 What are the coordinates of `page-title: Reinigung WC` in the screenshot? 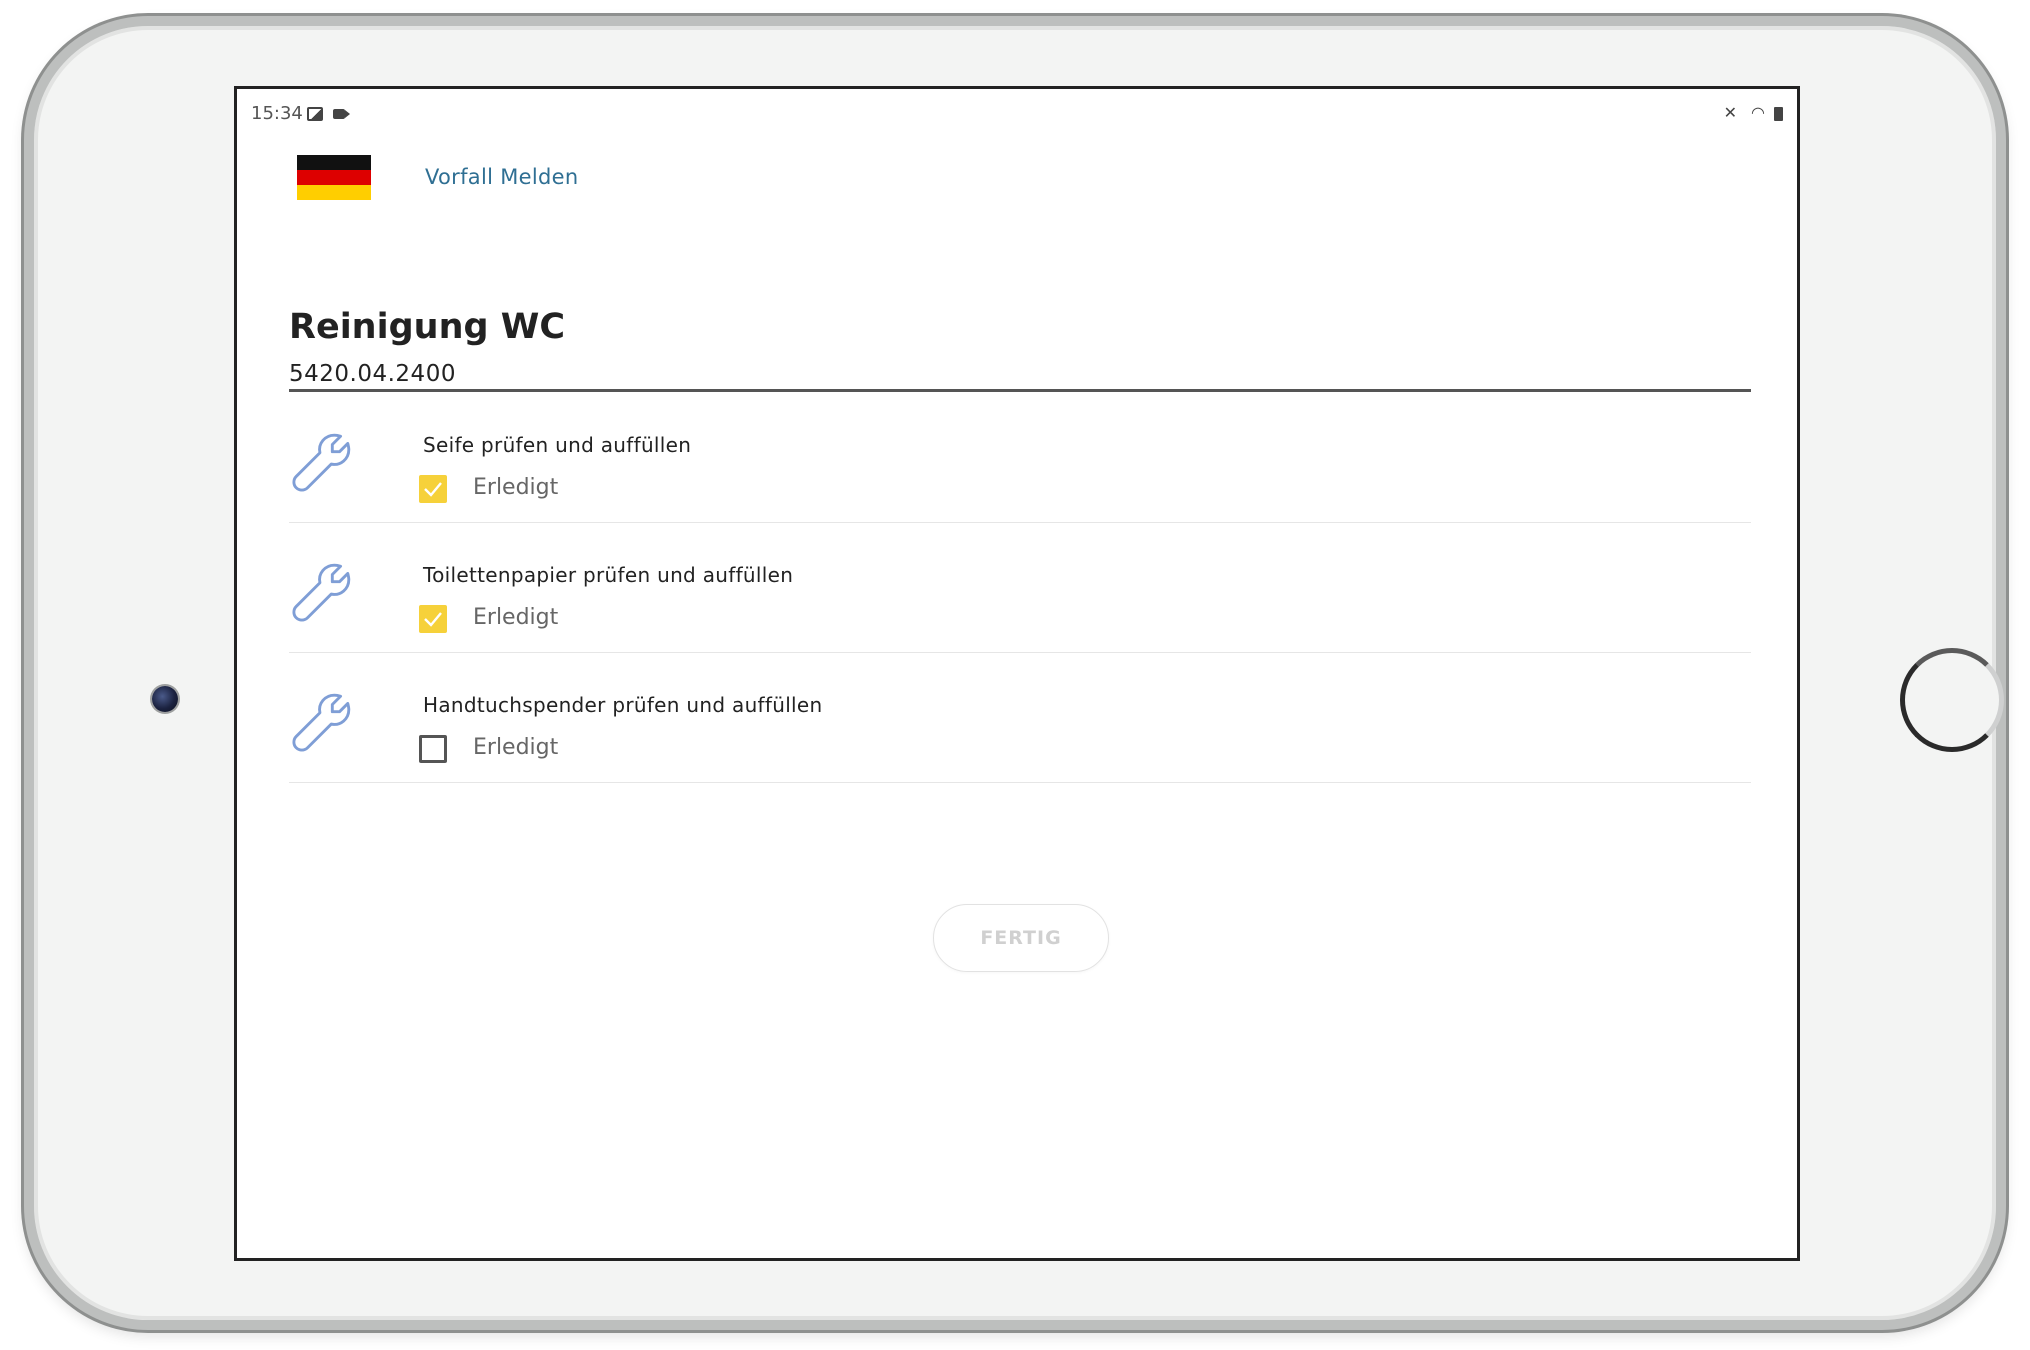 It's located at (427, 327).